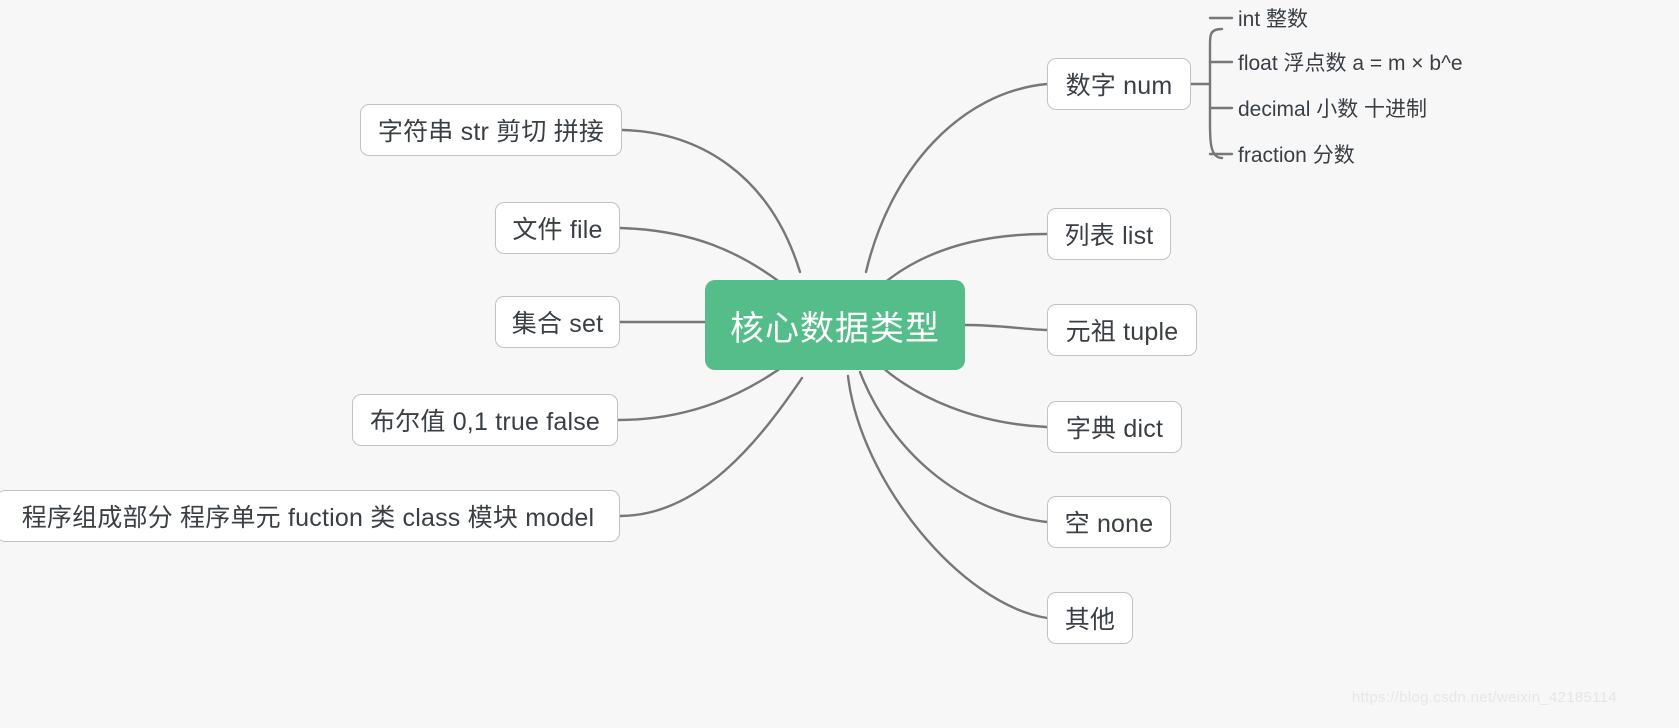  What do you see at coordinates (1122, 330) in the screenshot?
I see `node-tuple: 元祖 tuple` at bounding box center [1122, 330].